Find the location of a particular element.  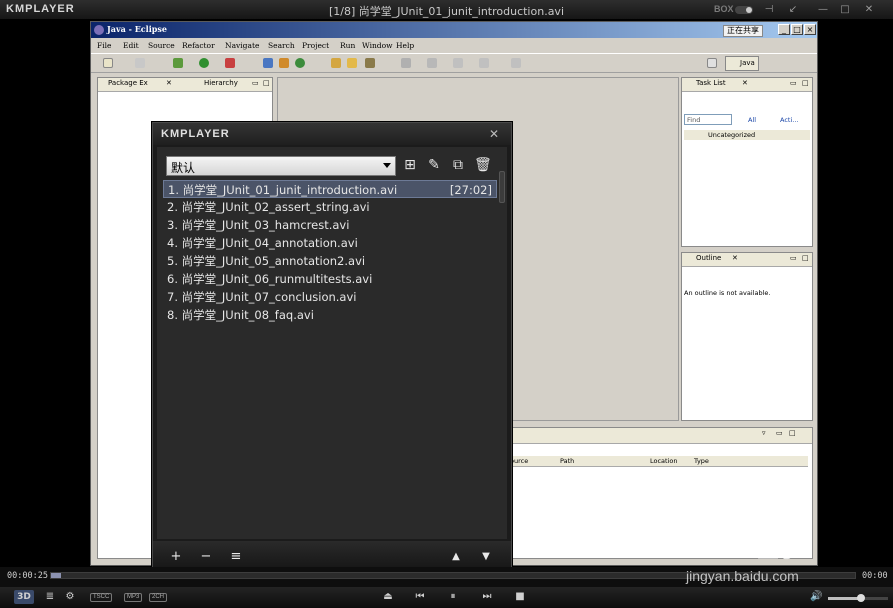

move-down-icon: ▼ is located at coordinates (486, 557).